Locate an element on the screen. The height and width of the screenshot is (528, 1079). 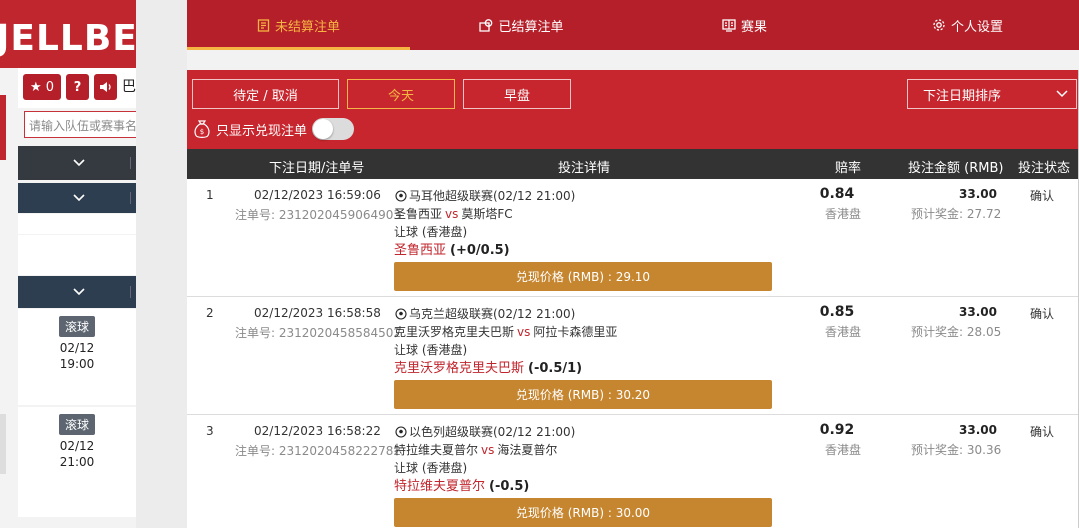
sound-button is located at coordinates (105, 87).